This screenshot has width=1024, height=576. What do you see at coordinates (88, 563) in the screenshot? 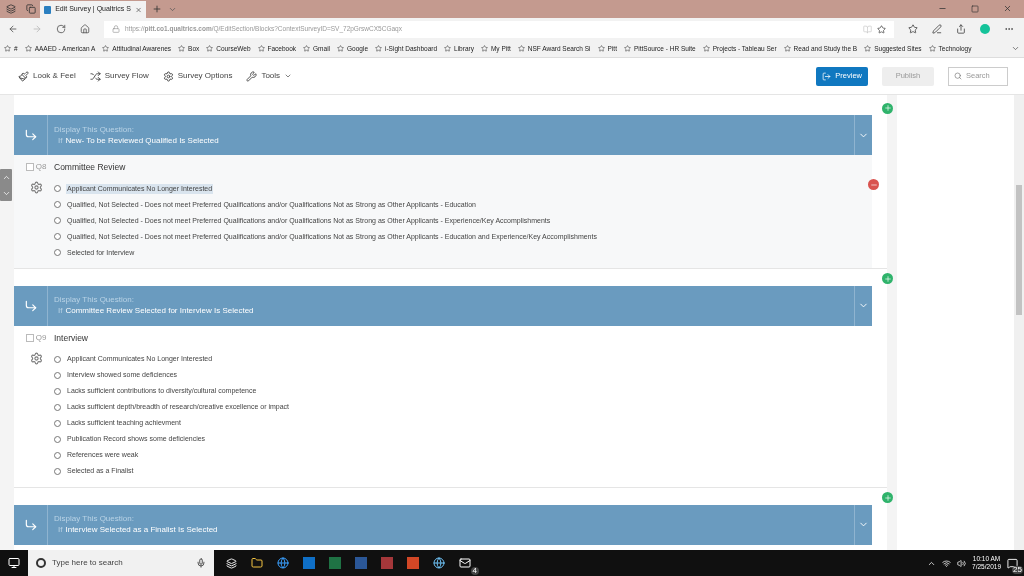
I see `taskbar-search-placeholder: Type here to search` at bounding box center [88, 563].